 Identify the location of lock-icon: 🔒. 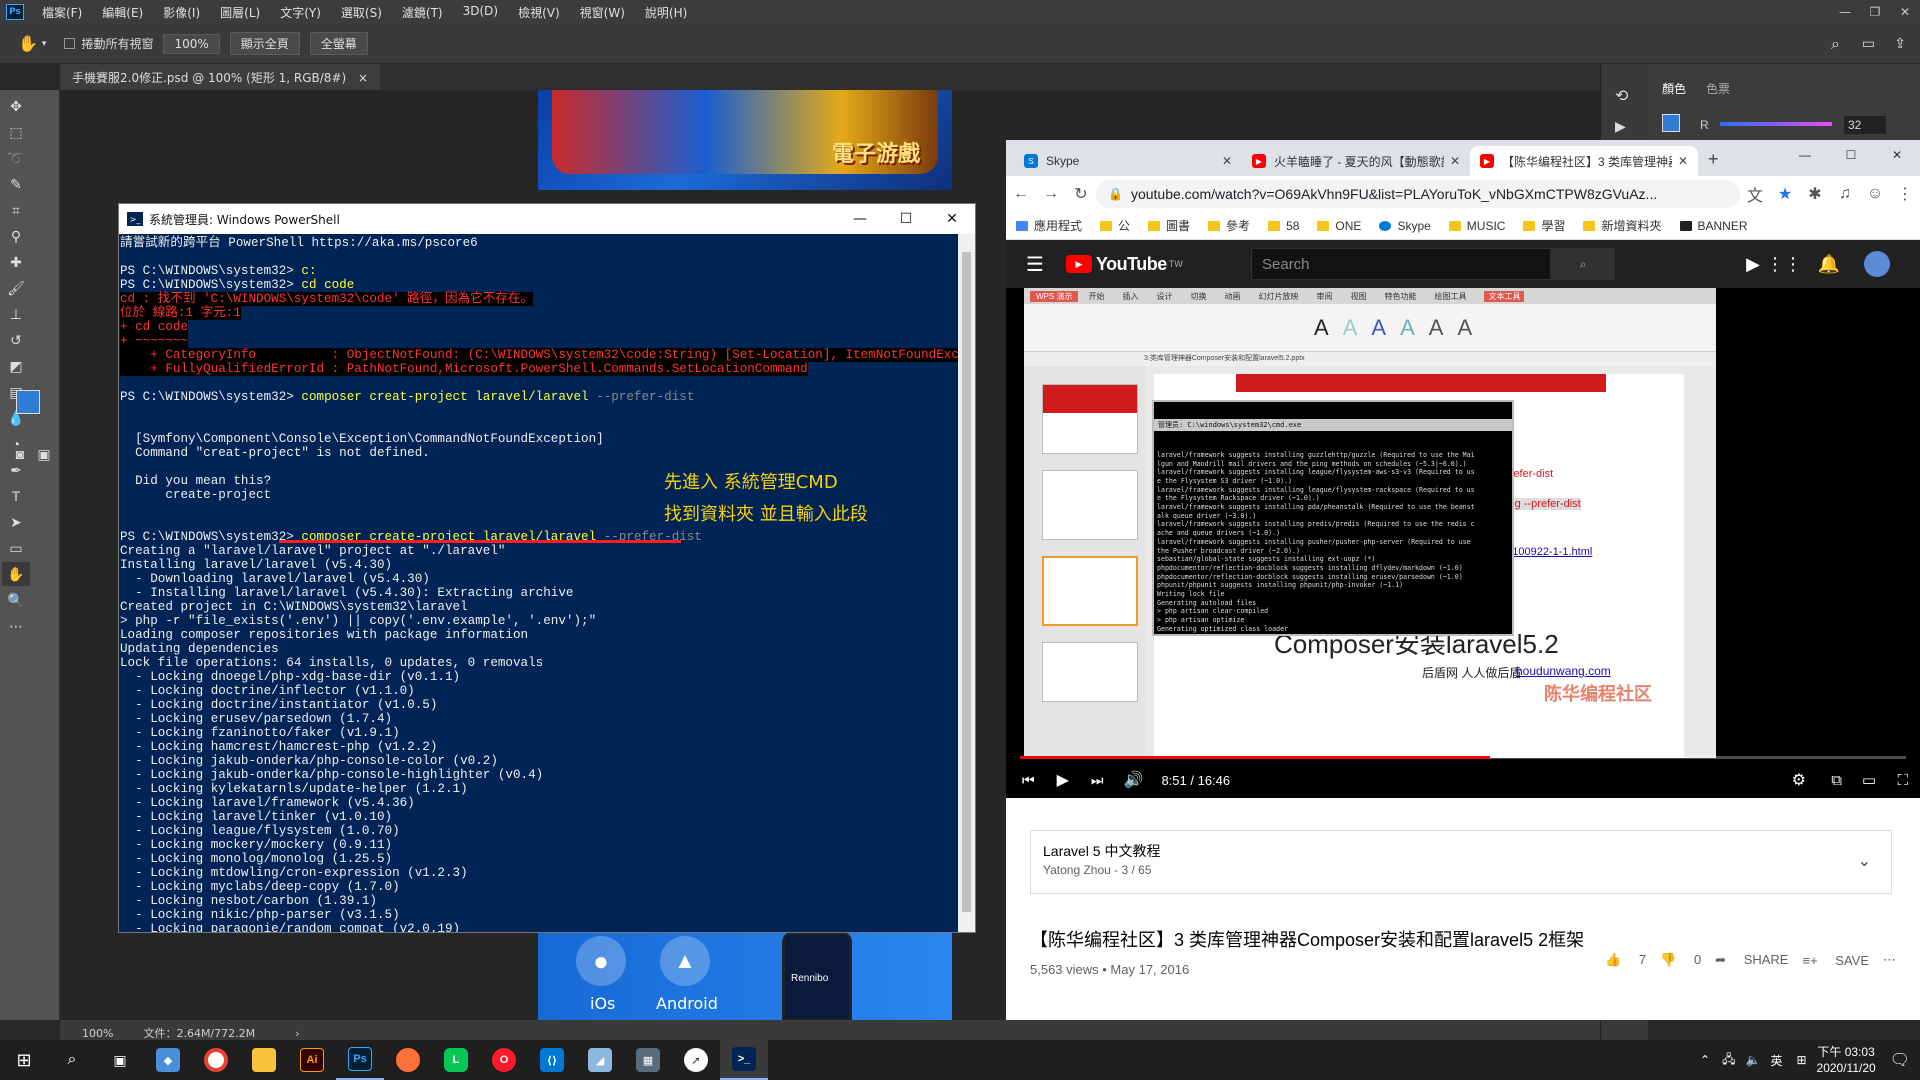
(1115, 194).